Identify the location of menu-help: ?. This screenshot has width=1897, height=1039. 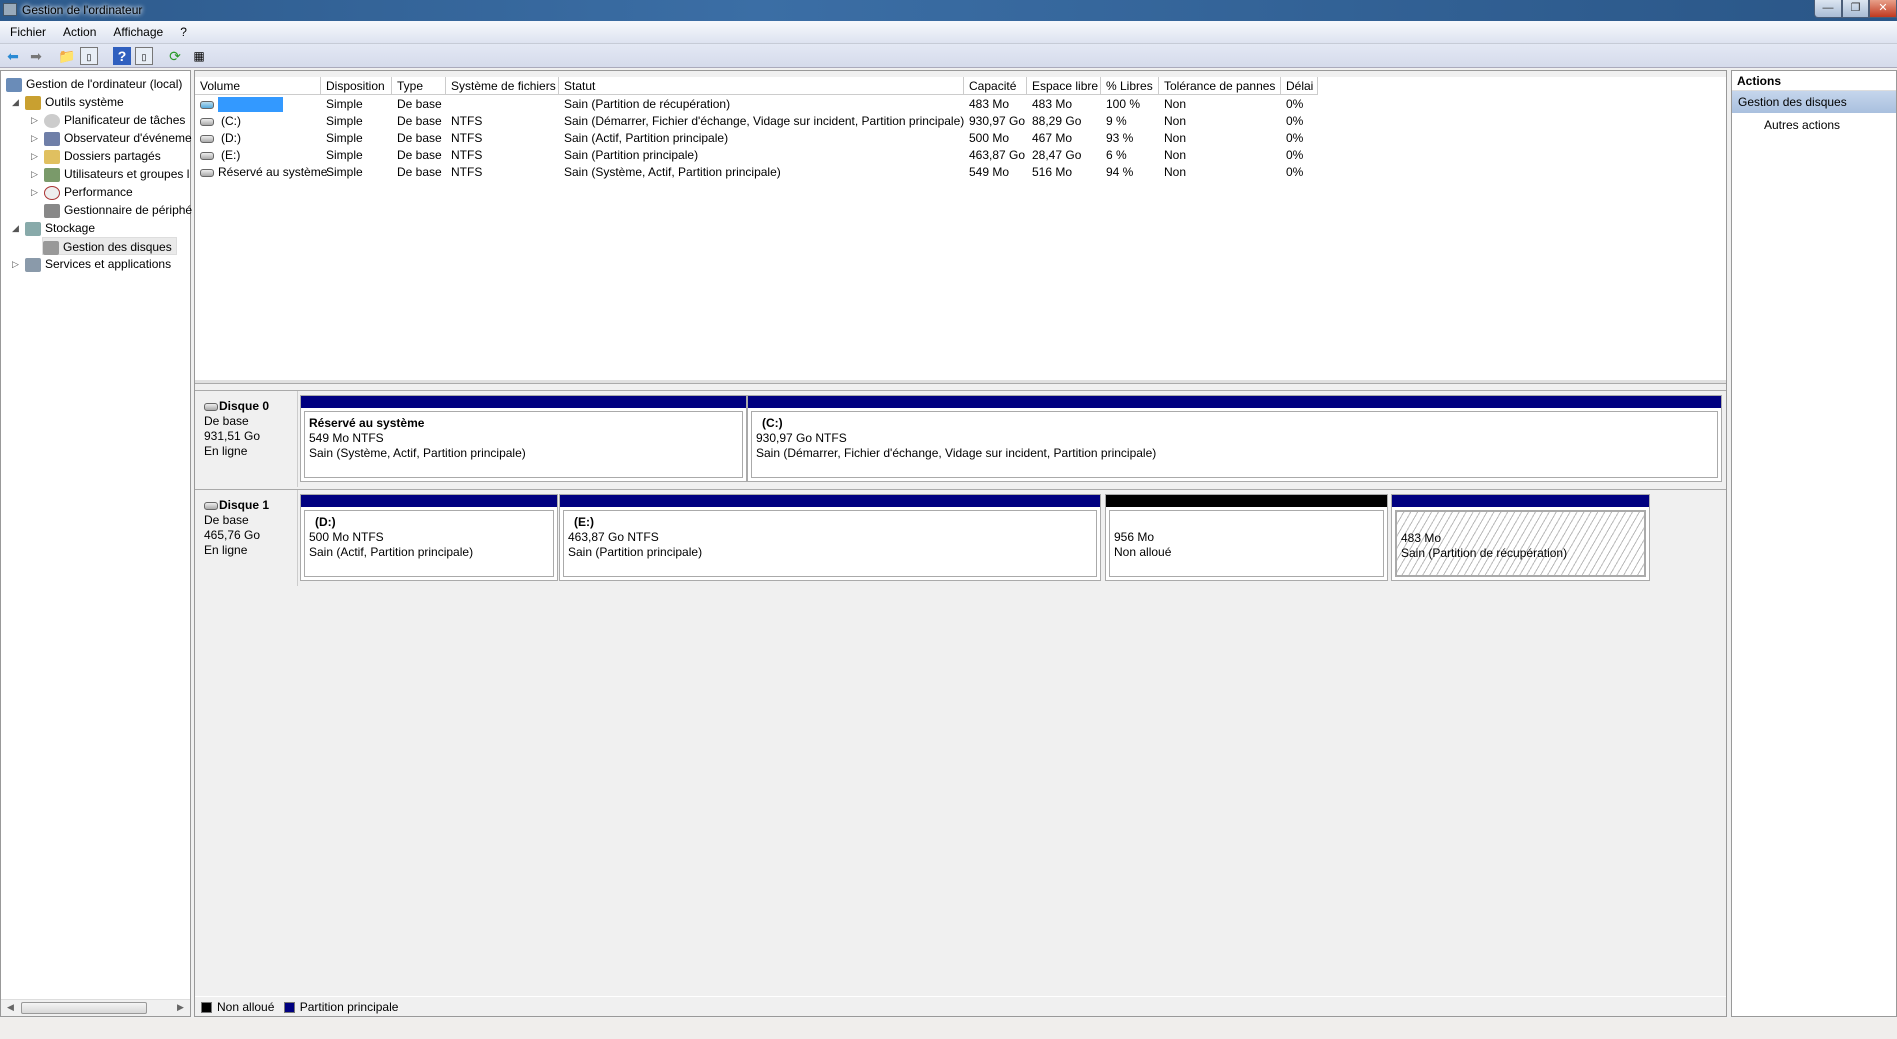
(182, 30).